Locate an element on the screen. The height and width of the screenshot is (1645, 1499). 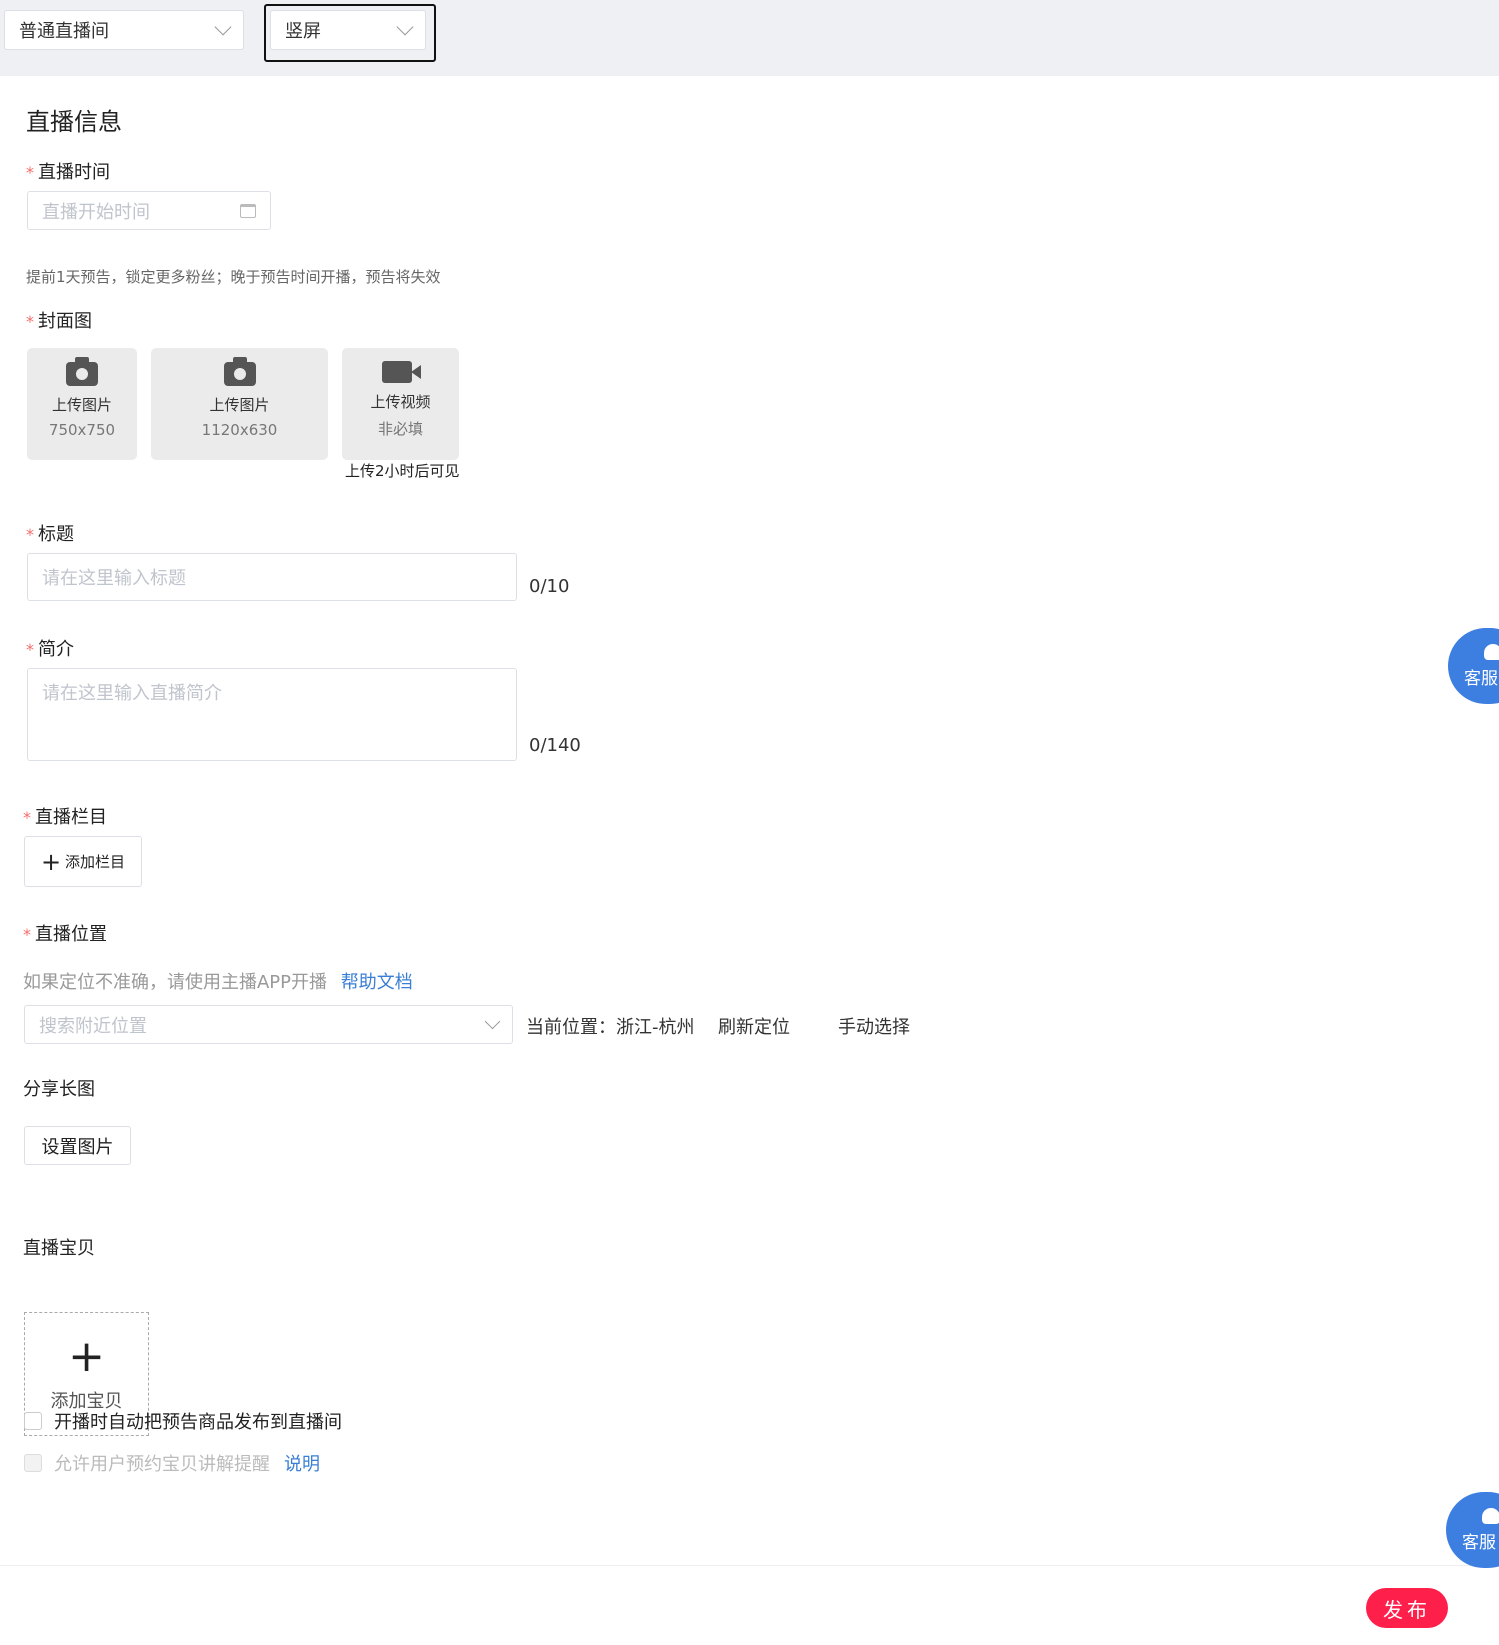
location-search-input: 搜索附近位置 is located at coordinates (268, 1024).